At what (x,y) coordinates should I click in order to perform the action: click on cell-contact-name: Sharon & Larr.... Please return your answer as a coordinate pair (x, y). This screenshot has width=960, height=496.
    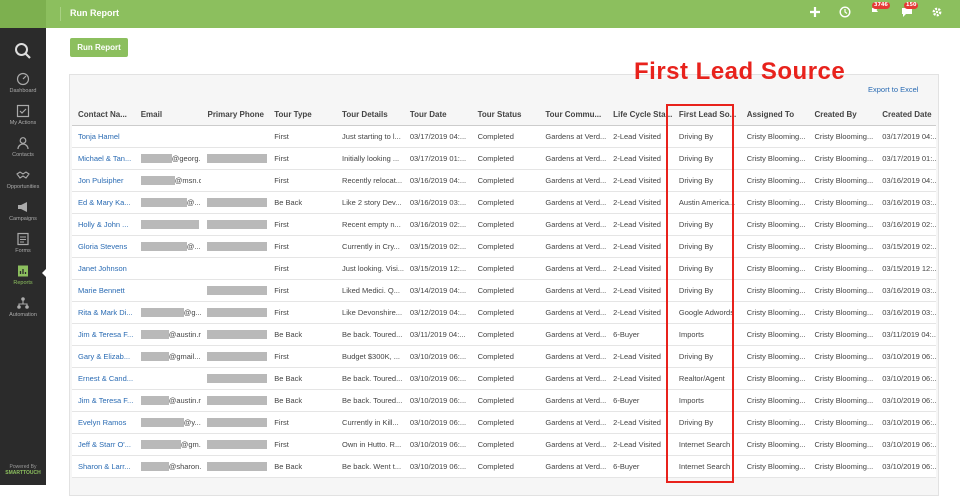
    Looking at the image, I should click on (103, 466).